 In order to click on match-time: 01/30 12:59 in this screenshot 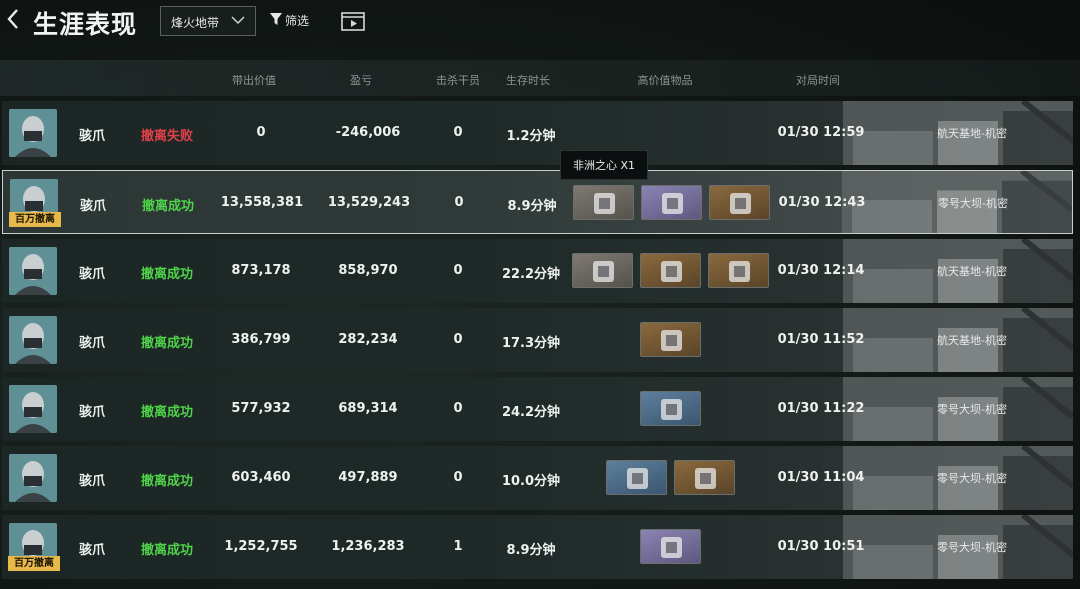, I will do `click(821, 132)`.